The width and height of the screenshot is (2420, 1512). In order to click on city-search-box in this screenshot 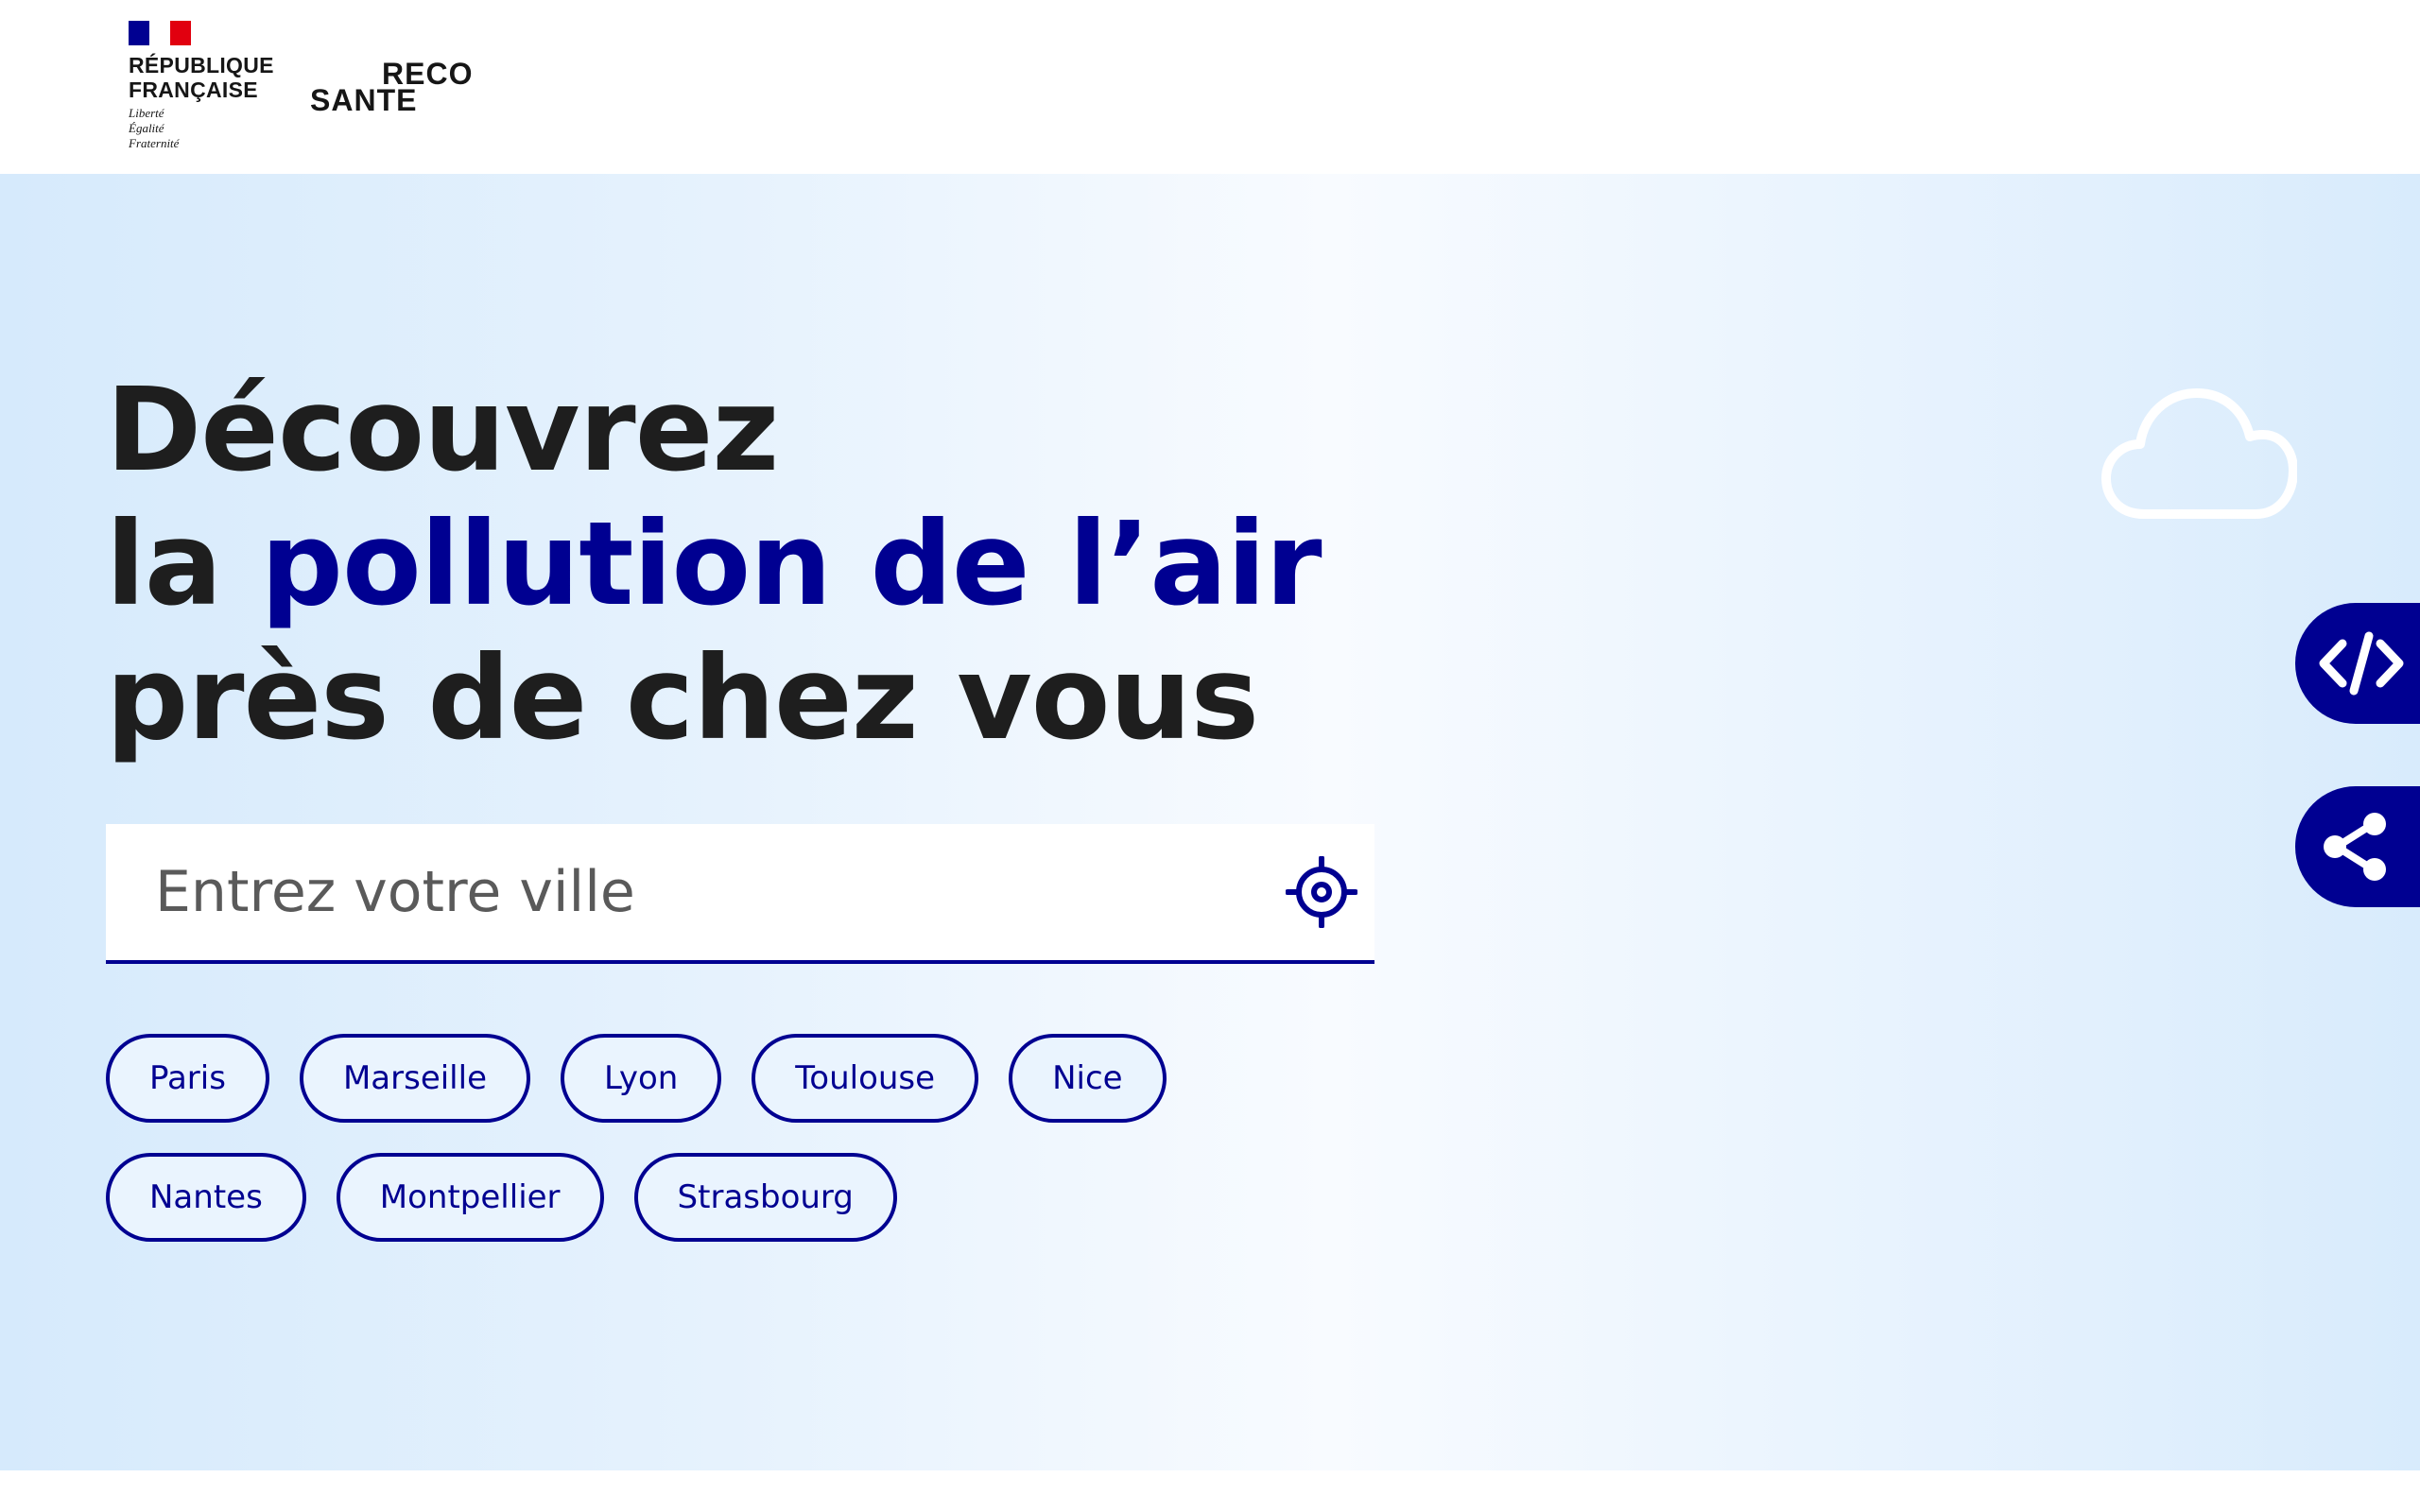, I will do `click(740, 894)`.